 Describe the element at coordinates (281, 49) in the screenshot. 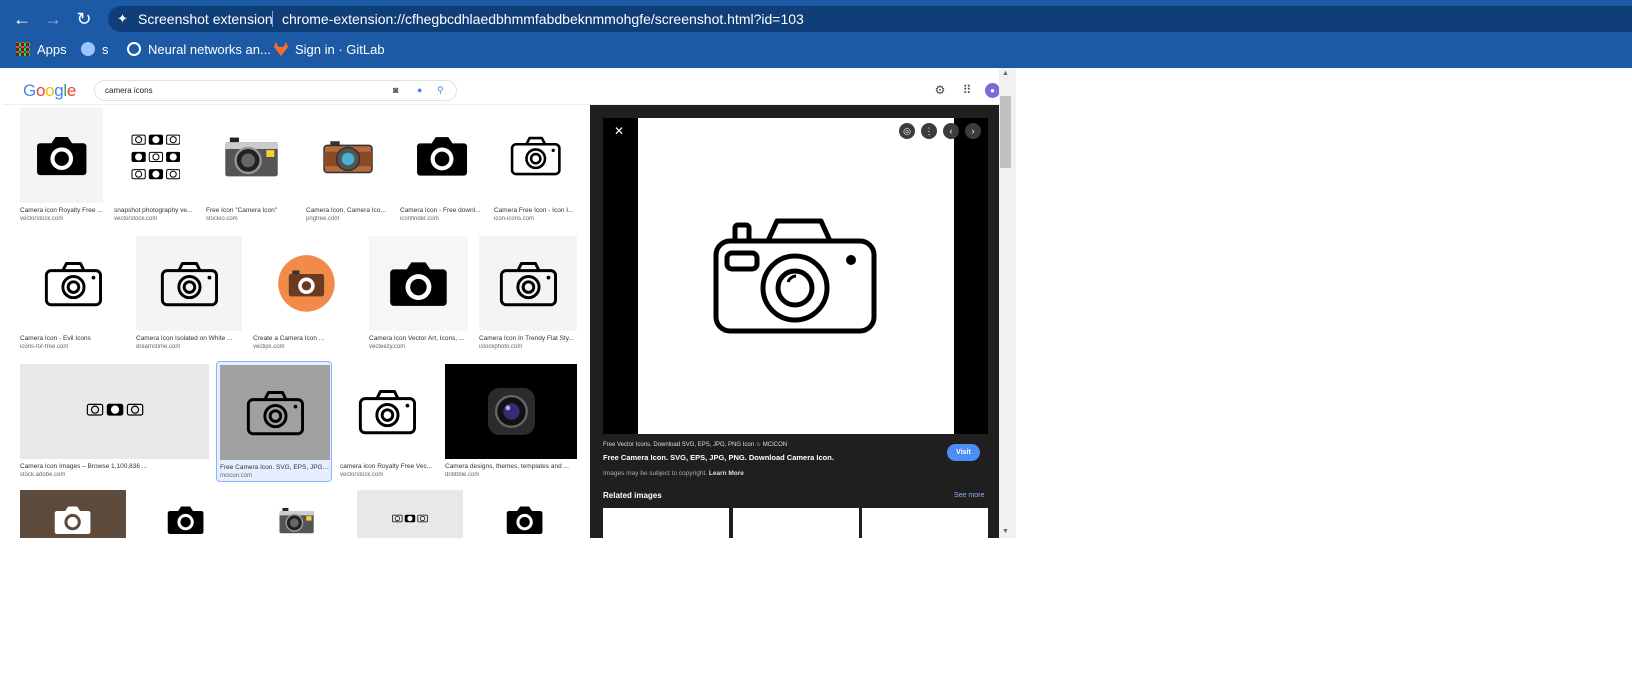

I see `gitlab-icon` at that location.